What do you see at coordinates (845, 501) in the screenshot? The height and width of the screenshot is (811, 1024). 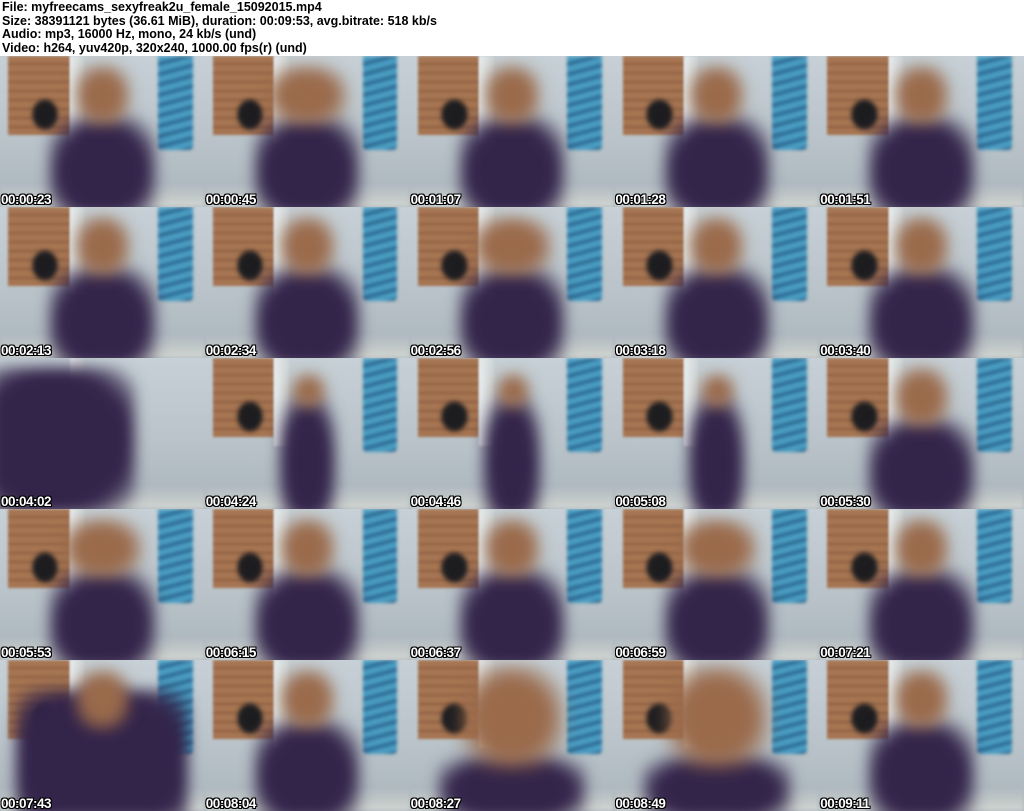 I see `frame-timestamp: 00:05:30` at bounding box center [845, 501].